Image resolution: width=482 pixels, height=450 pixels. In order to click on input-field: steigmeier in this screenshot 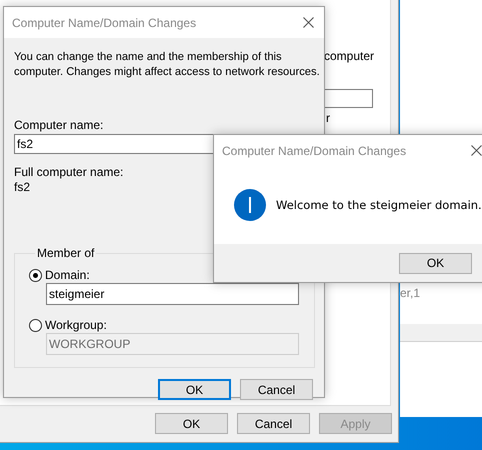, I will do `click(172, 294)`.